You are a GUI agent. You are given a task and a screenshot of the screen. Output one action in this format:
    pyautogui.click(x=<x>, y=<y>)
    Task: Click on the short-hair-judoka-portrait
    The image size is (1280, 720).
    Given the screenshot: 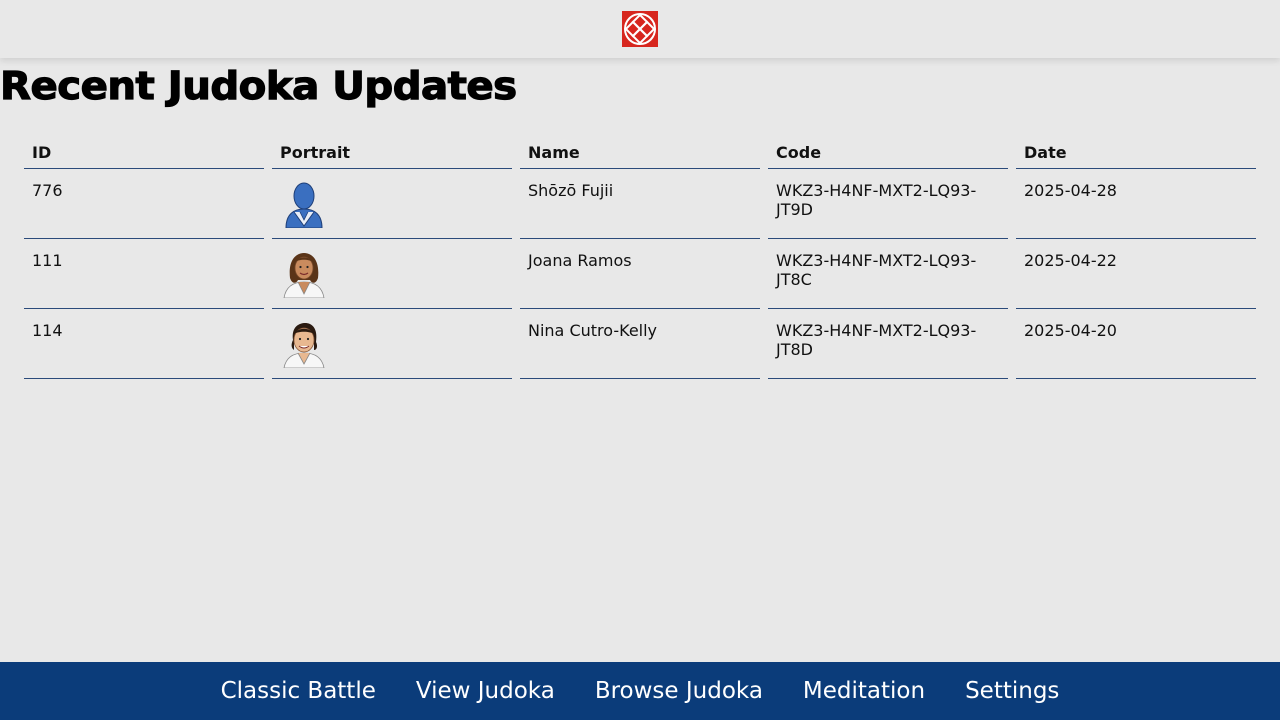 What is the action you would take?
    pyautogui.click(x=304, y=345)
    